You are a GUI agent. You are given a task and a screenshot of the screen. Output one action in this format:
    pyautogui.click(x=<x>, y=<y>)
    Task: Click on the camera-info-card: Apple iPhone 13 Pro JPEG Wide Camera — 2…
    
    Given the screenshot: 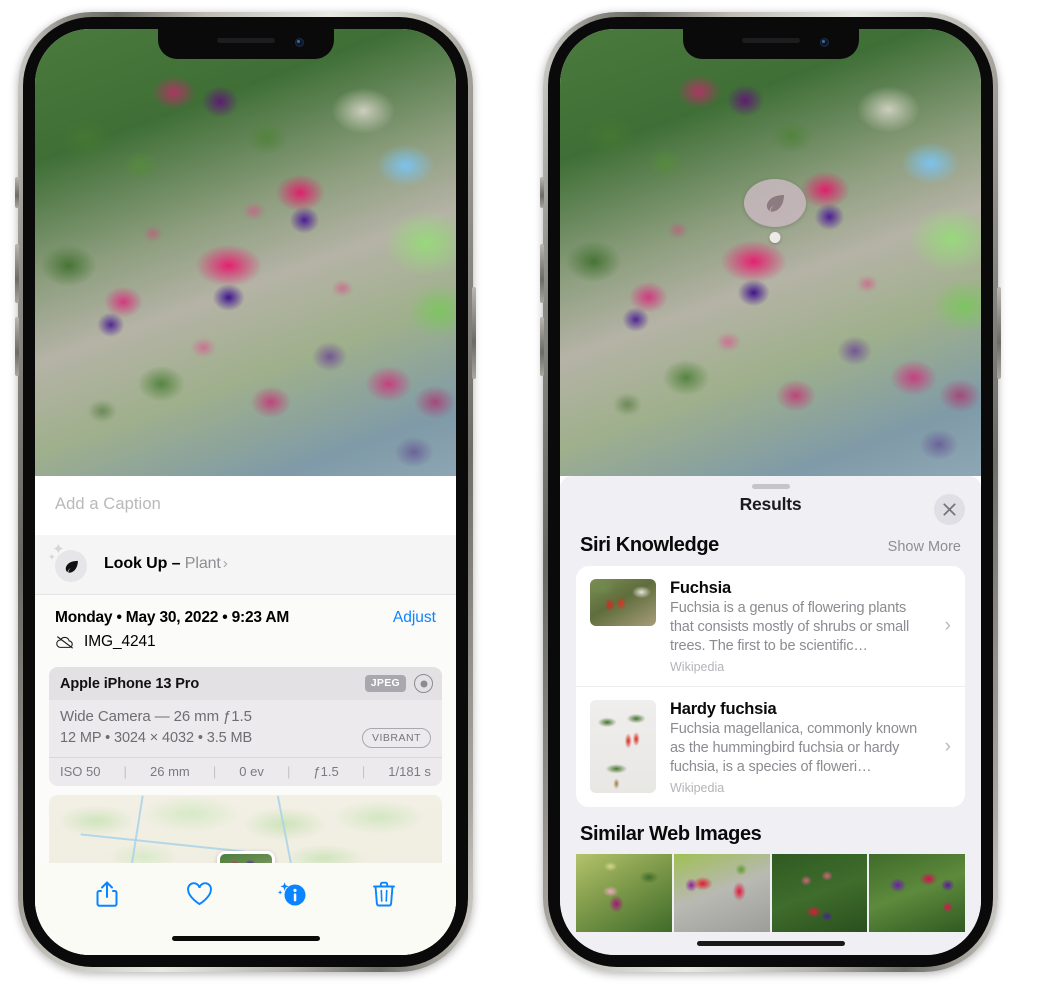 What is the action you would take?
    pyautogui.click(x=245, y=726)
    